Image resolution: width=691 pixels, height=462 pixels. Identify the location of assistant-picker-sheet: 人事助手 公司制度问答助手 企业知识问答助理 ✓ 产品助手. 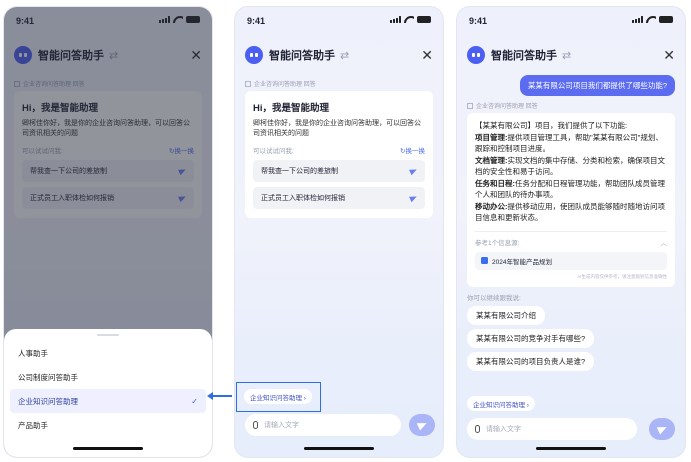
(108, 393).